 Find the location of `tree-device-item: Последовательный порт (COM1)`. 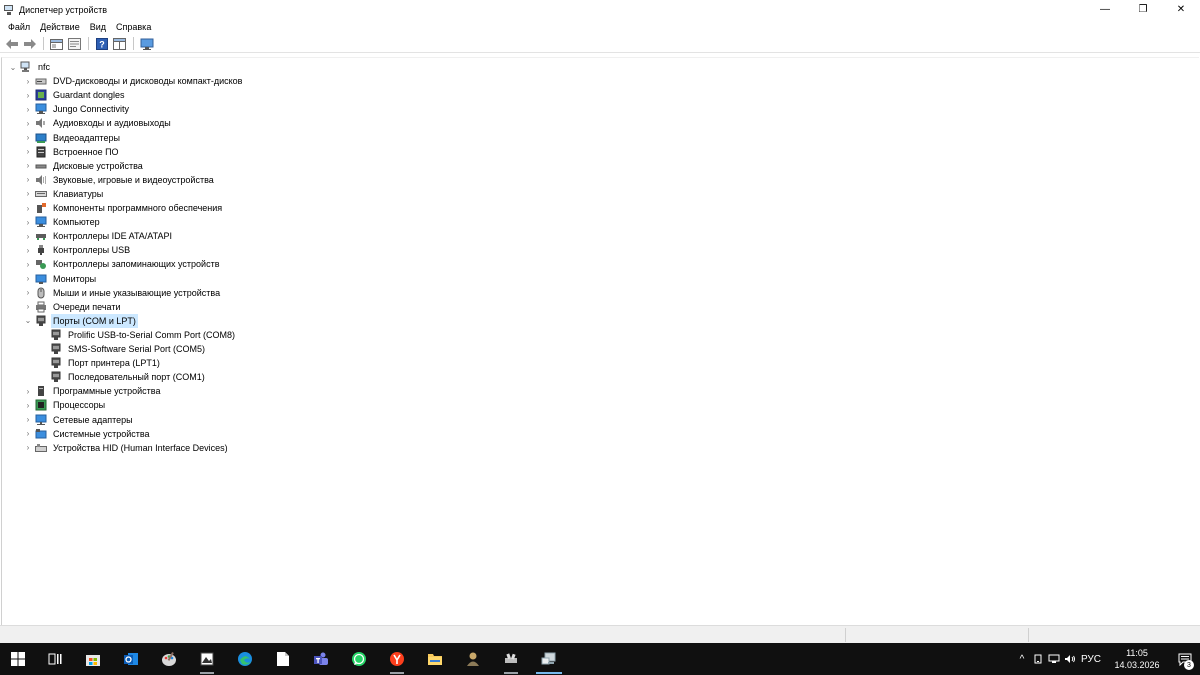

tree-device-item: Последовательный порт (COM1) is located at coordinates (122, 377).